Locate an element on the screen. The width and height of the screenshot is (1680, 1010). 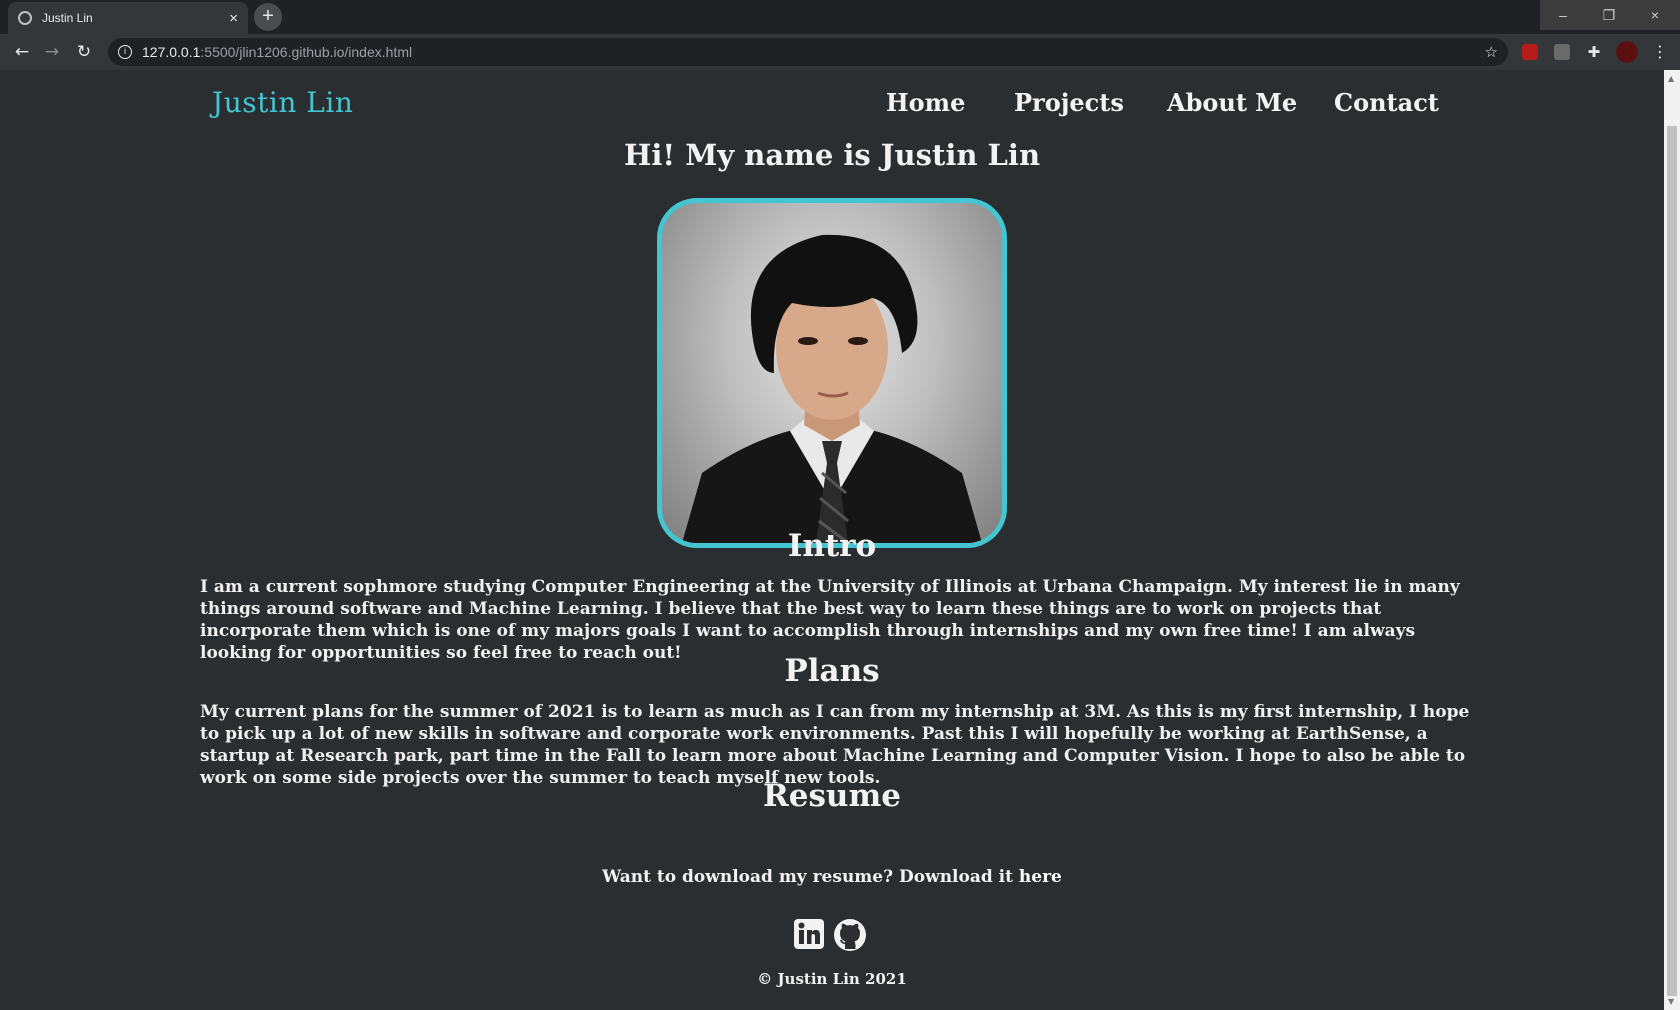
url-host: 127.0.0.1 is located at coordinates (171, 52).